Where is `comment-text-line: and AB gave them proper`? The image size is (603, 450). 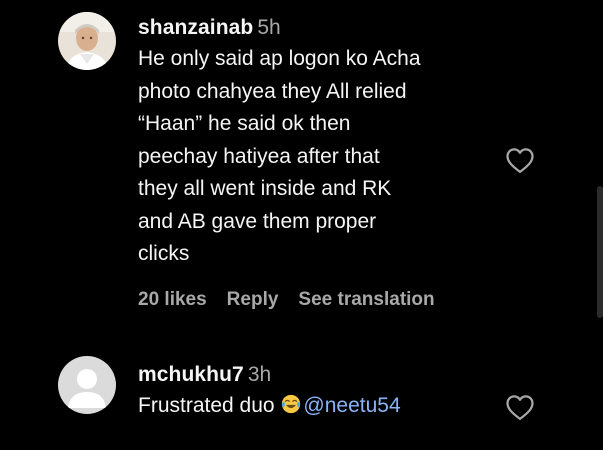 comment-text-line: and AB gave them proper is located at coordinates (257, 221).